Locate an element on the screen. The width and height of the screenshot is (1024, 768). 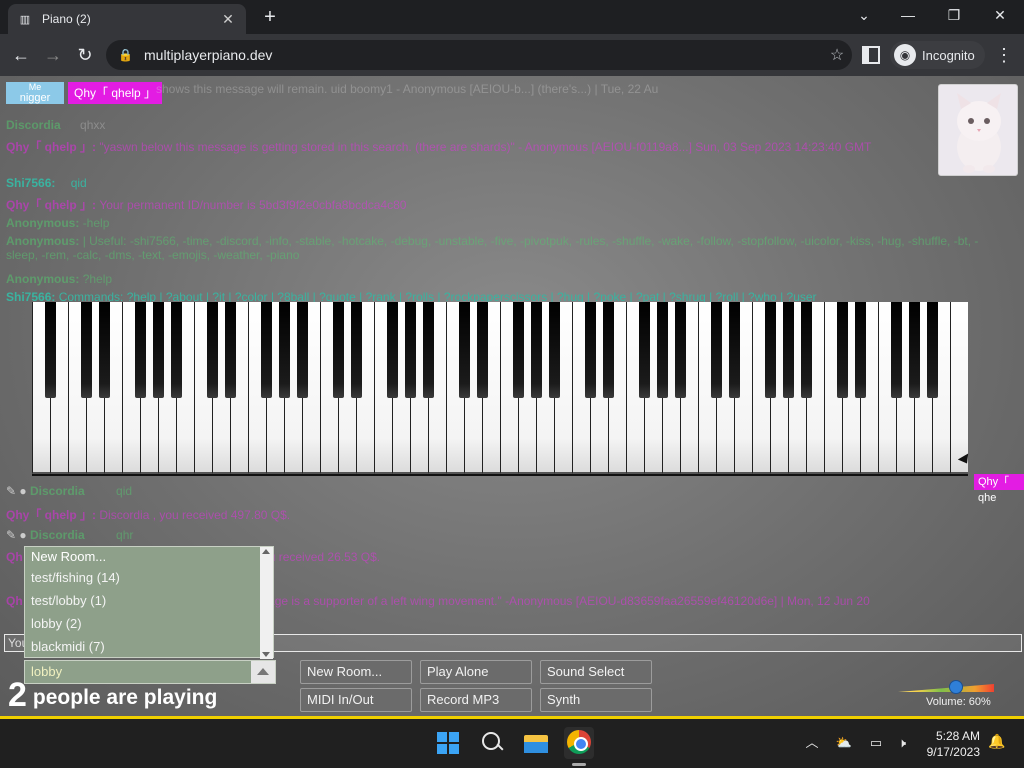
chat-message: ✎ ● Discordia qhr is located at coordinates (70, 535).